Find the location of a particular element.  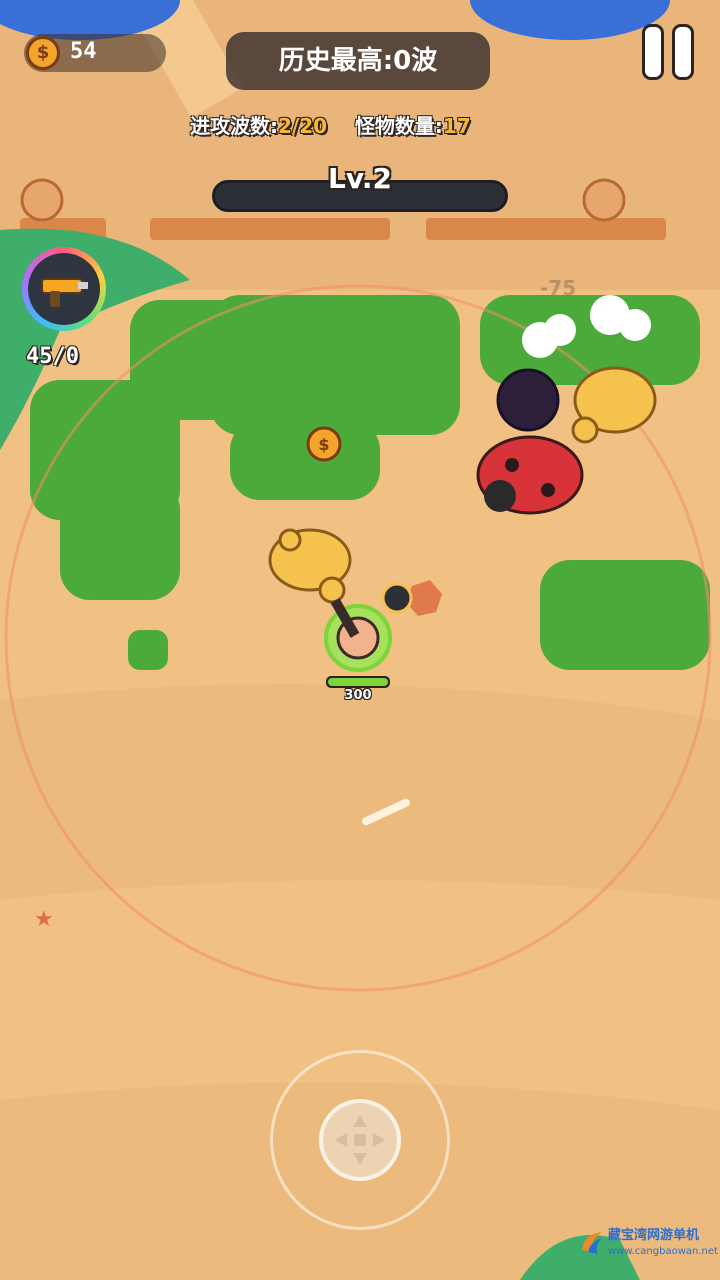

watermark-url: www.cangbaowan.net is located at coordinates (663, 1251).